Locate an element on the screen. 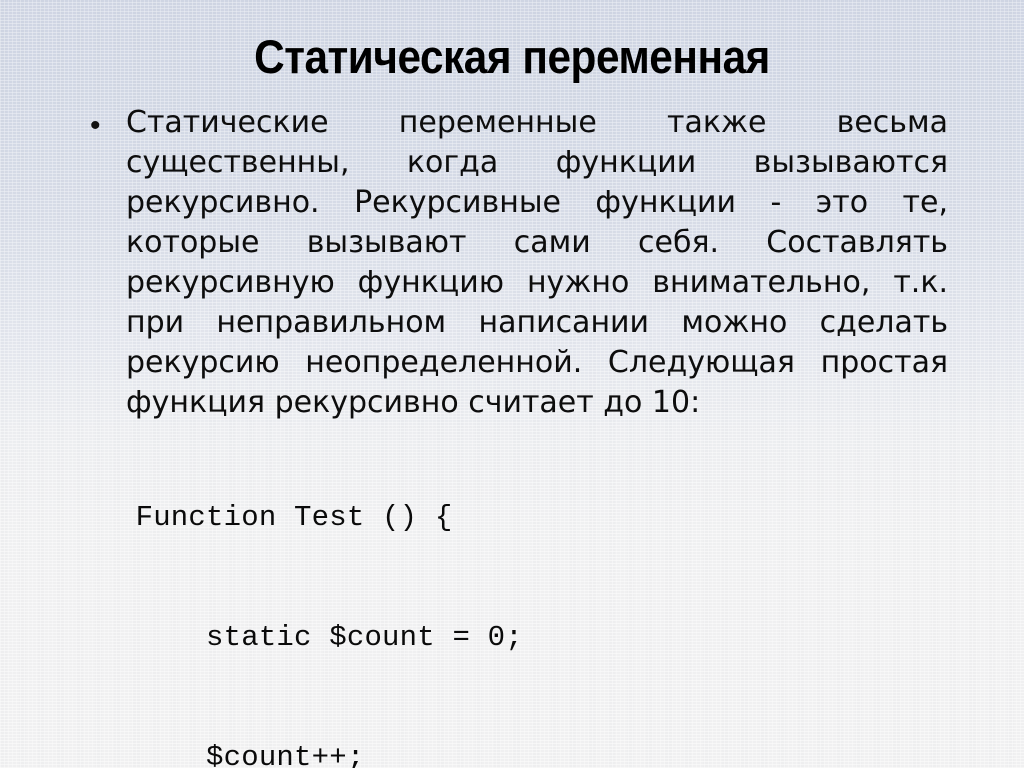  code-line: Function Test () { is located at coordinates (285, 517).